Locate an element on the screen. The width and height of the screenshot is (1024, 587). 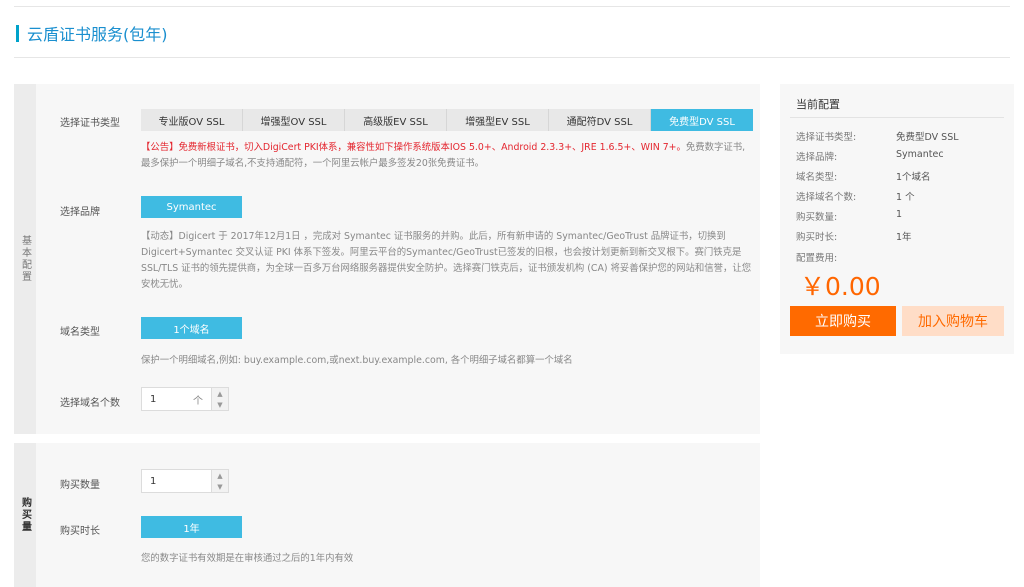
buy-now-button: 立即购买 is located at coordinates (843, 321).